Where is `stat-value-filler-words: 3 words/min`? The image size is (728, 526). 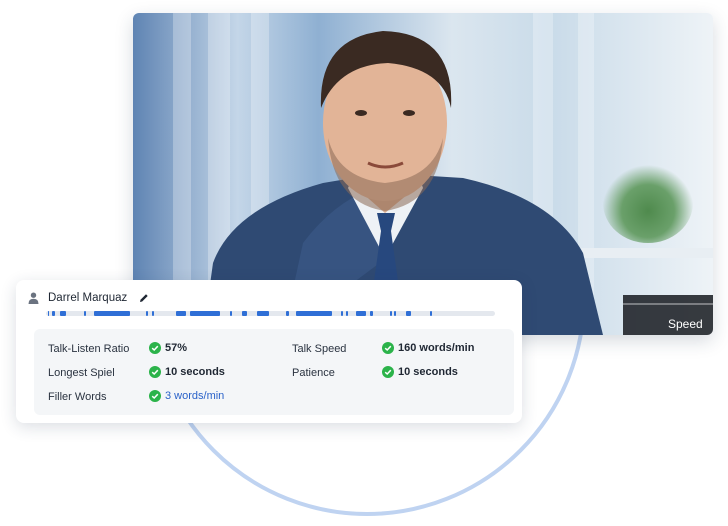
stat-value-filler-words: 3 words/min is located at coordinates (186, 396).